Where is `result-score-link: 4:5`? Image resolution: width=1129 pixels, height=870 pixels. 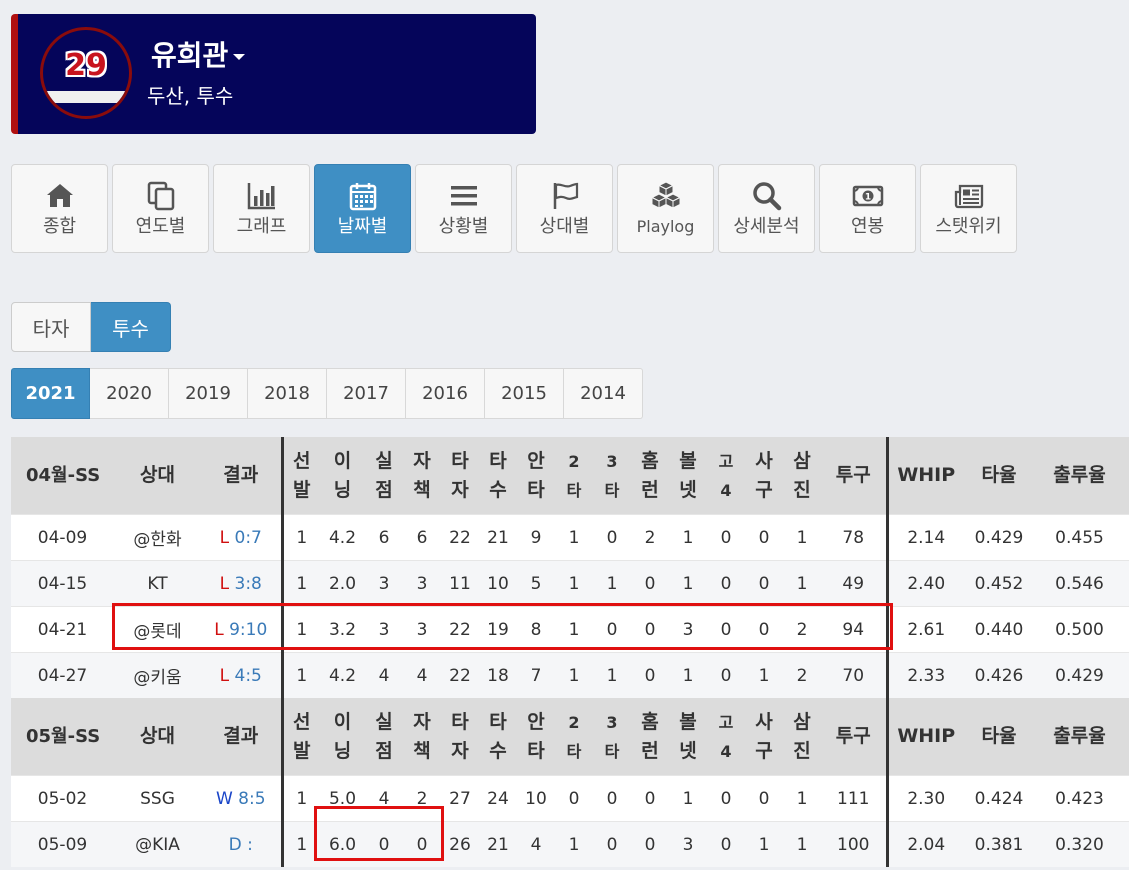 result-score-link: 4:5 is located at coordinates (248, 676).